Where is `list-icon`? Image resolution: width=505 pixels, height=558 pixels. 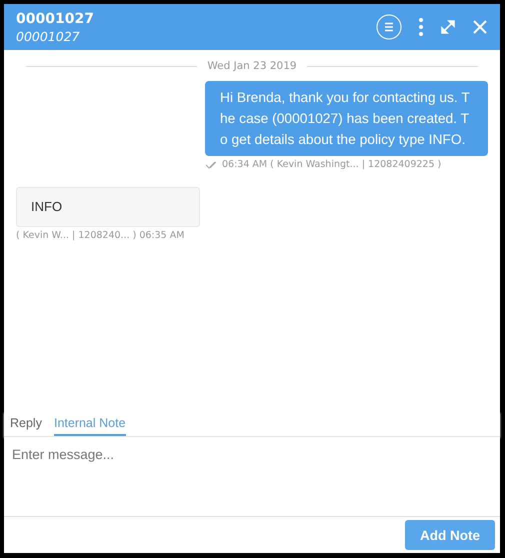
list-icon is located at coordinates (389, 27).